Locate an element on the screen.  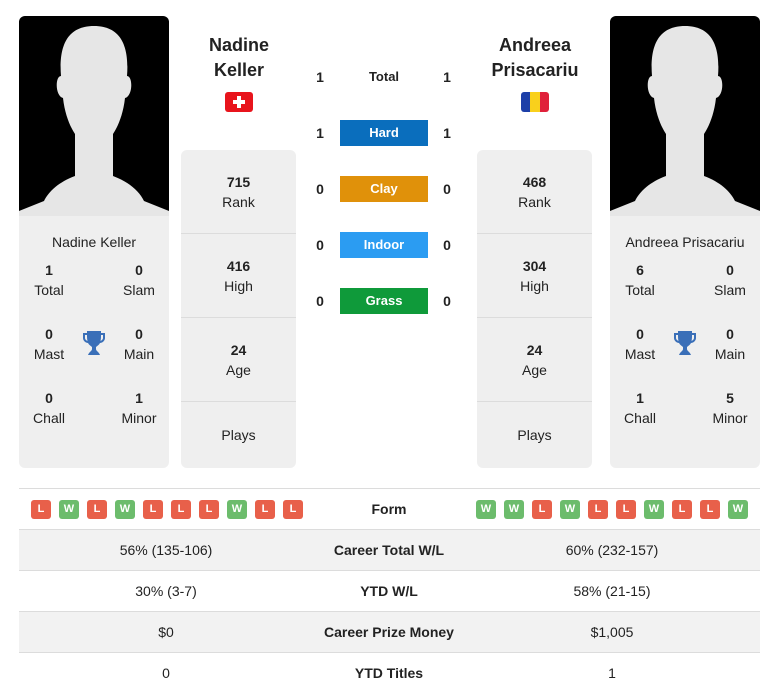
h2h-row-hard: 1 Hard 1 is located at coordinates (385, 134).